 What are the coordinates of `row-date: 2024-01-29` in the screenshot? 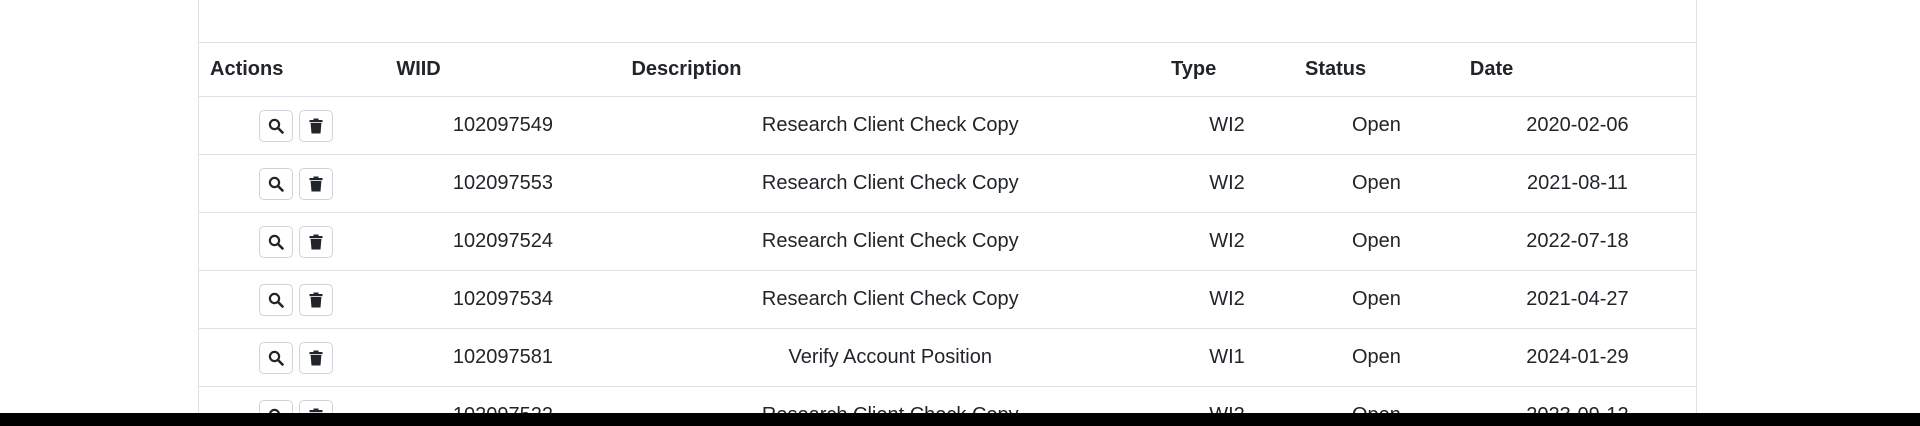 It's located at (1577, 357).